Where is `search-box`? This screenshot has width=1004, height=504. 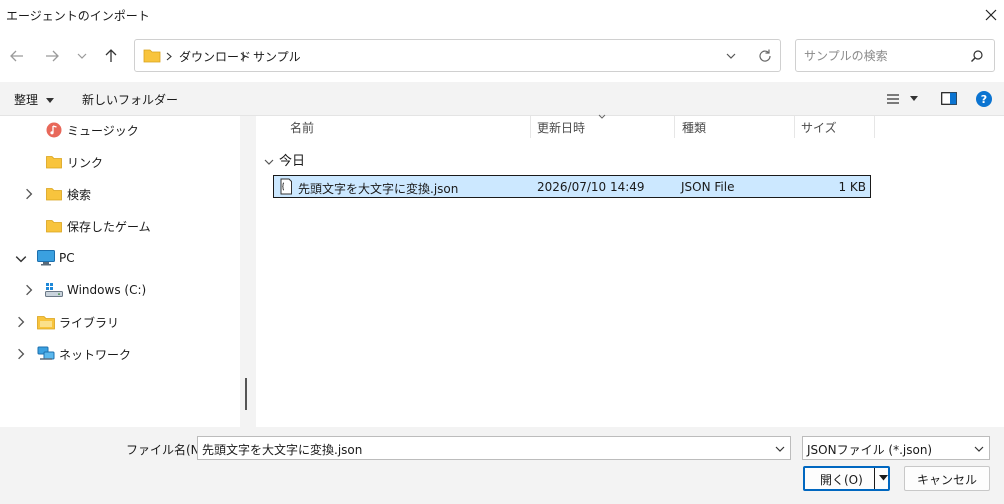
search-box is located at coordinates (895, 55).